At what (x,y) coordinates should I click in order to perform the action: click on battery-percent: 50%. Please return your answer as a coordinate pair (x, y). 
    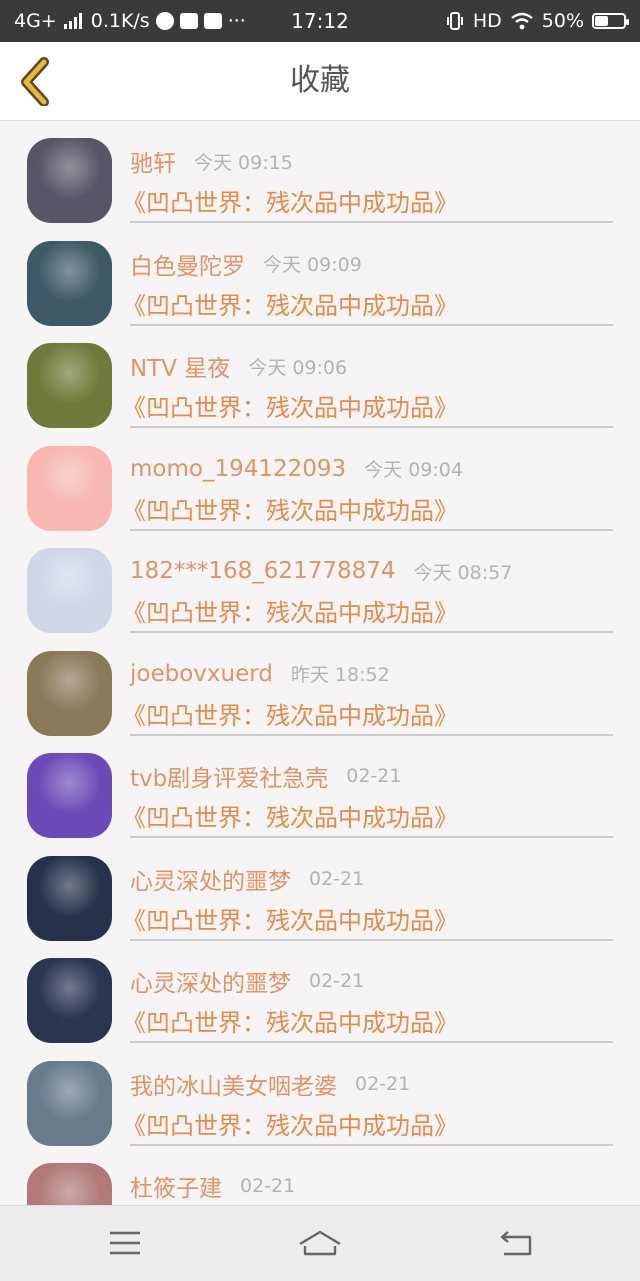
    Looking at the image, I should click on (562, 21).